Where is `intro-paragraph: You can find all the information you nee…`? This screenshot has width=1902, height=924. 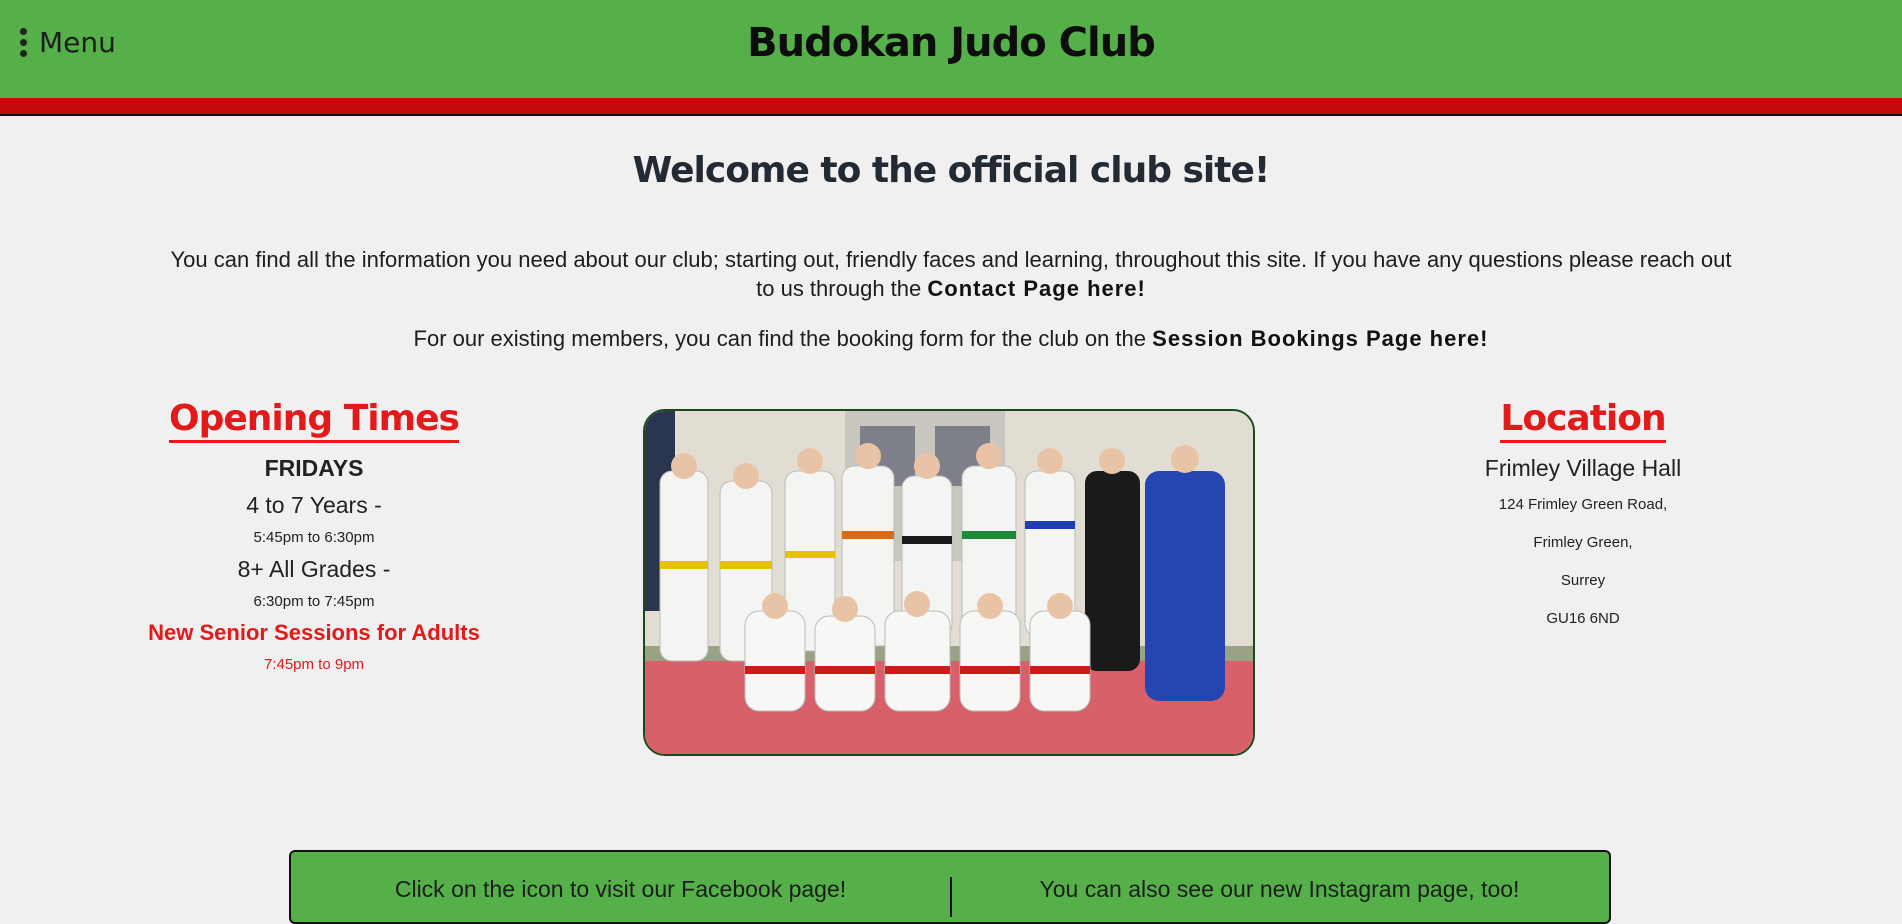 intro-paragraph: You can find all the information you nee… is located at coordinates (951, 274).